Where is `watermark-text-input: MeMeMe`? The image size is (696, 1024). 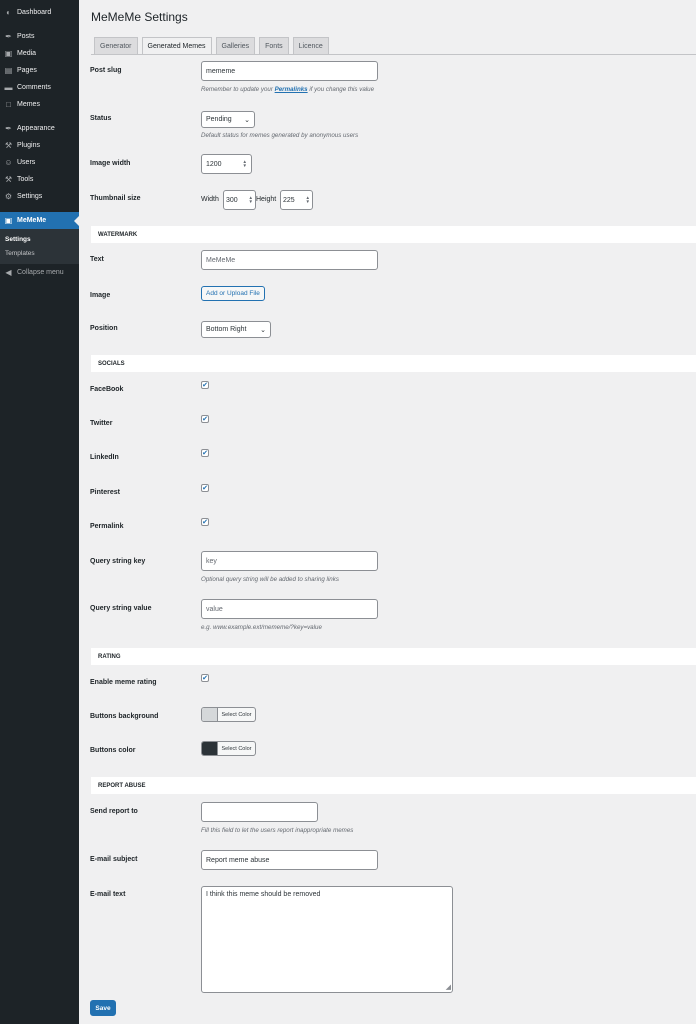 watermark-text-input: MeMeMe is located at coordinates (289, 260).